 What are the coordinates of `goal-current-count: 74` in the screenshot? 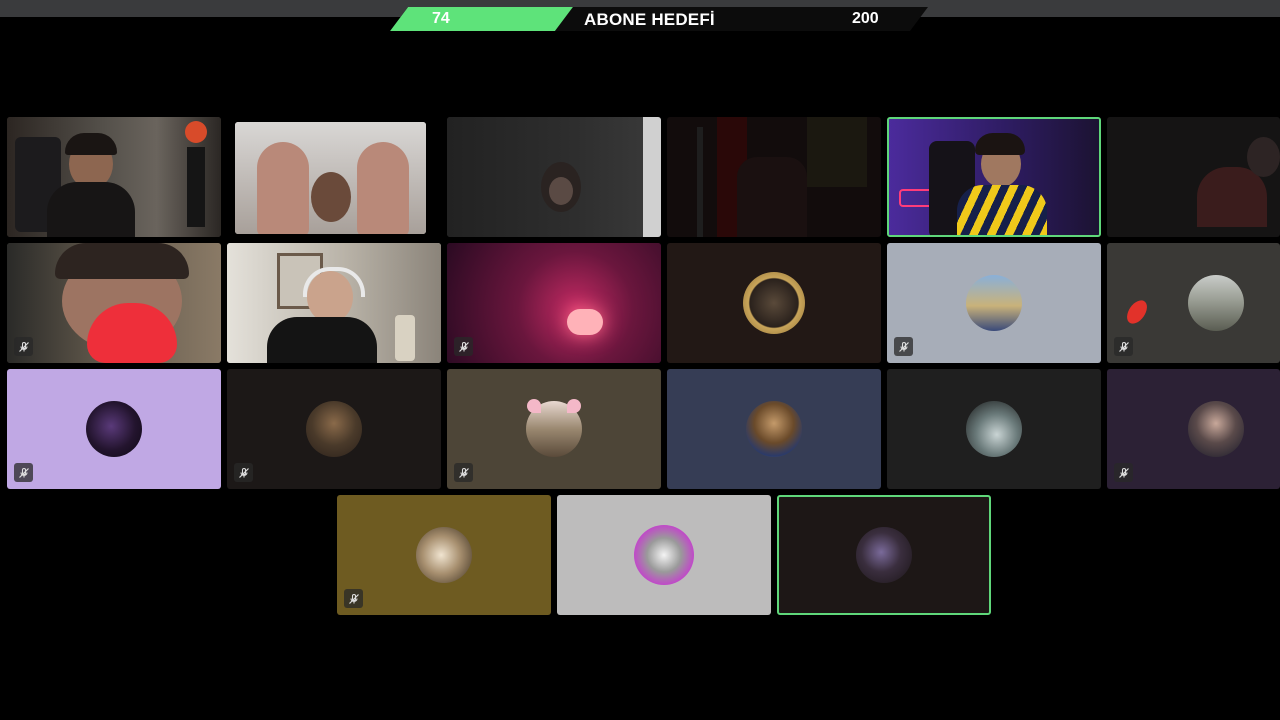 It's located at (441, 18).